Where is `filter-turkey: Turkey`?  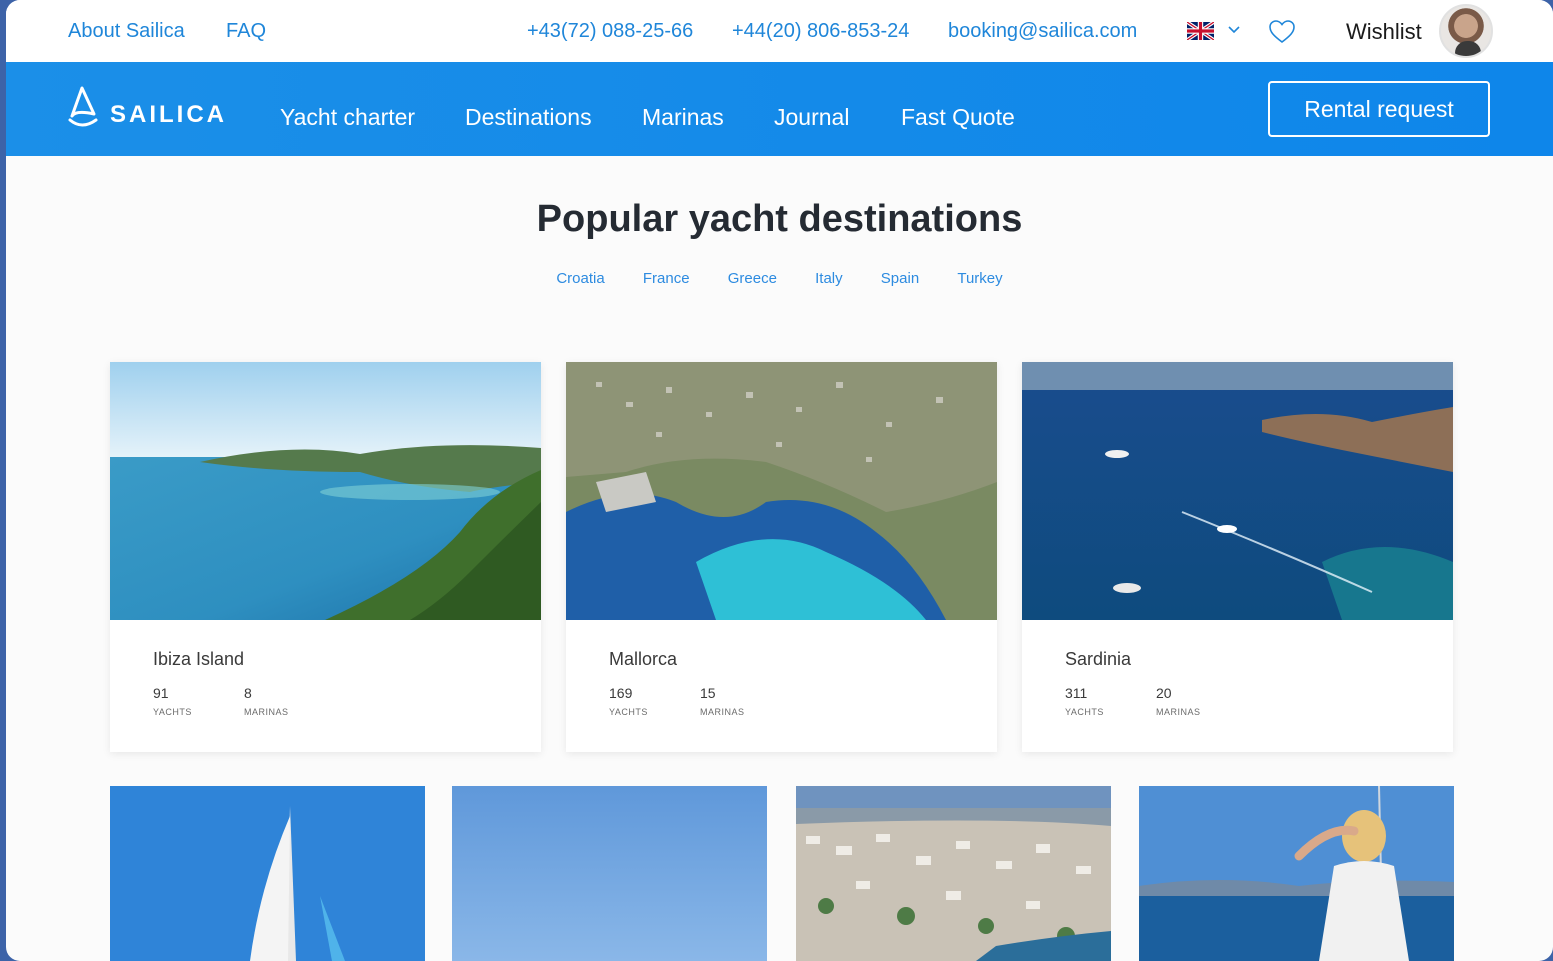 filter-turkey: Turkey is located at coordinates (979, 278).